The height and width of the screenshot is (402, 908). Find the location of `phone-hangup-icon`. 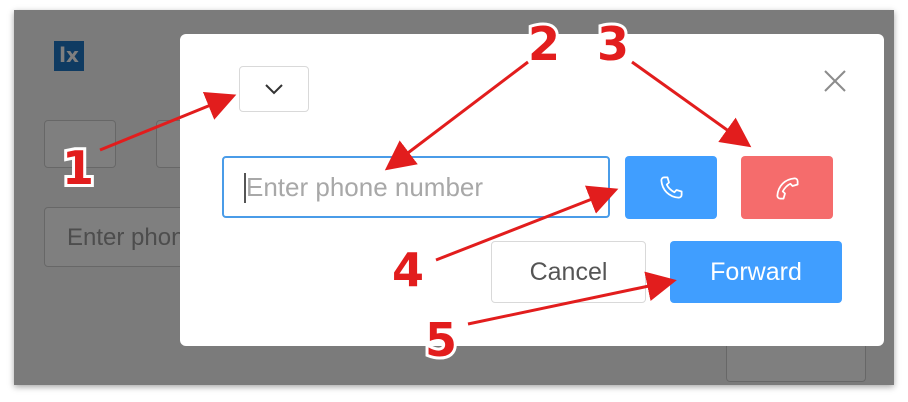

phone-hangup-icon is located at coordinates (787, 187).